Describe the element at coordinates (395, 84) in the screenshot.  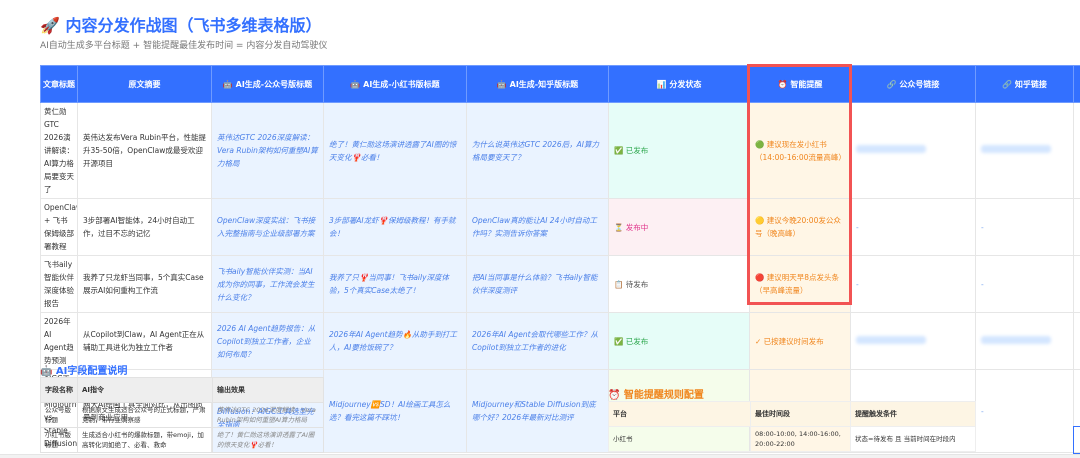
I see `column-header: 🤖 AI生成-小红书版标题` at that location.